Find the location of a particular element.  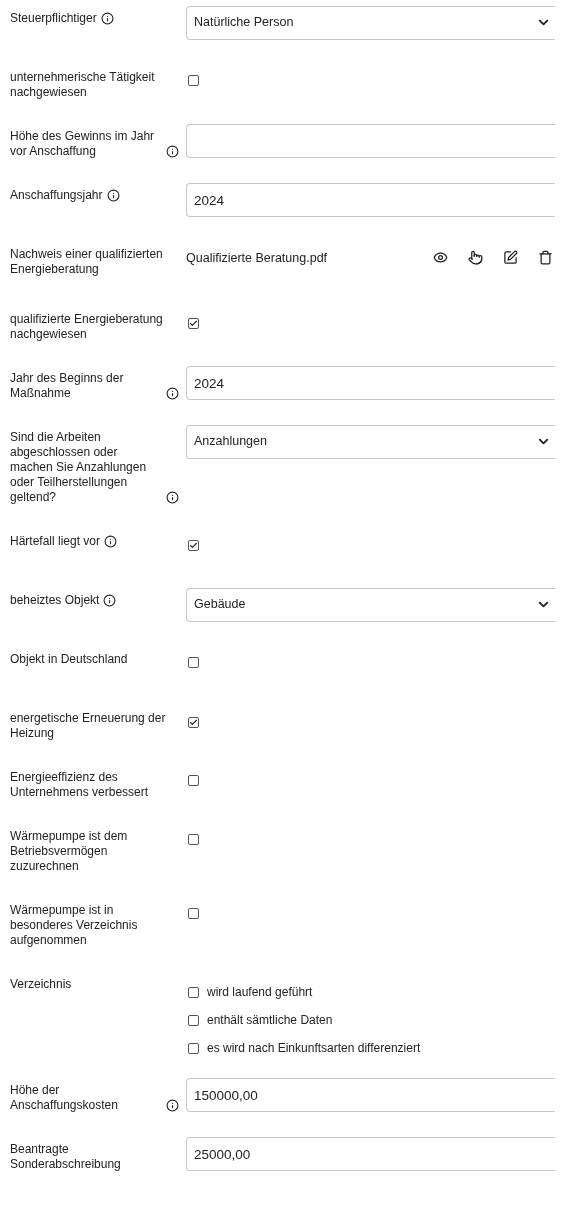

field-label: Wärmepumpe ist in besonderes Verzeichnis aufgenommen is located at coordinates (74, 925).